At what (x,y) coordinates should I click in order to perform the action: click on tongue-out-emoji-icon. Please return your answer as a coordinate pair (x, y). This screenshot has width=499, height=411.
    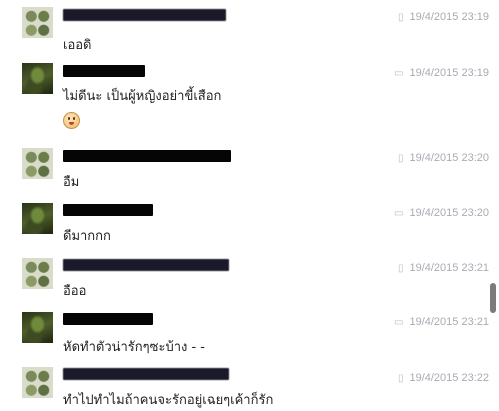
    Looking at the image, I should click on (71, 120).